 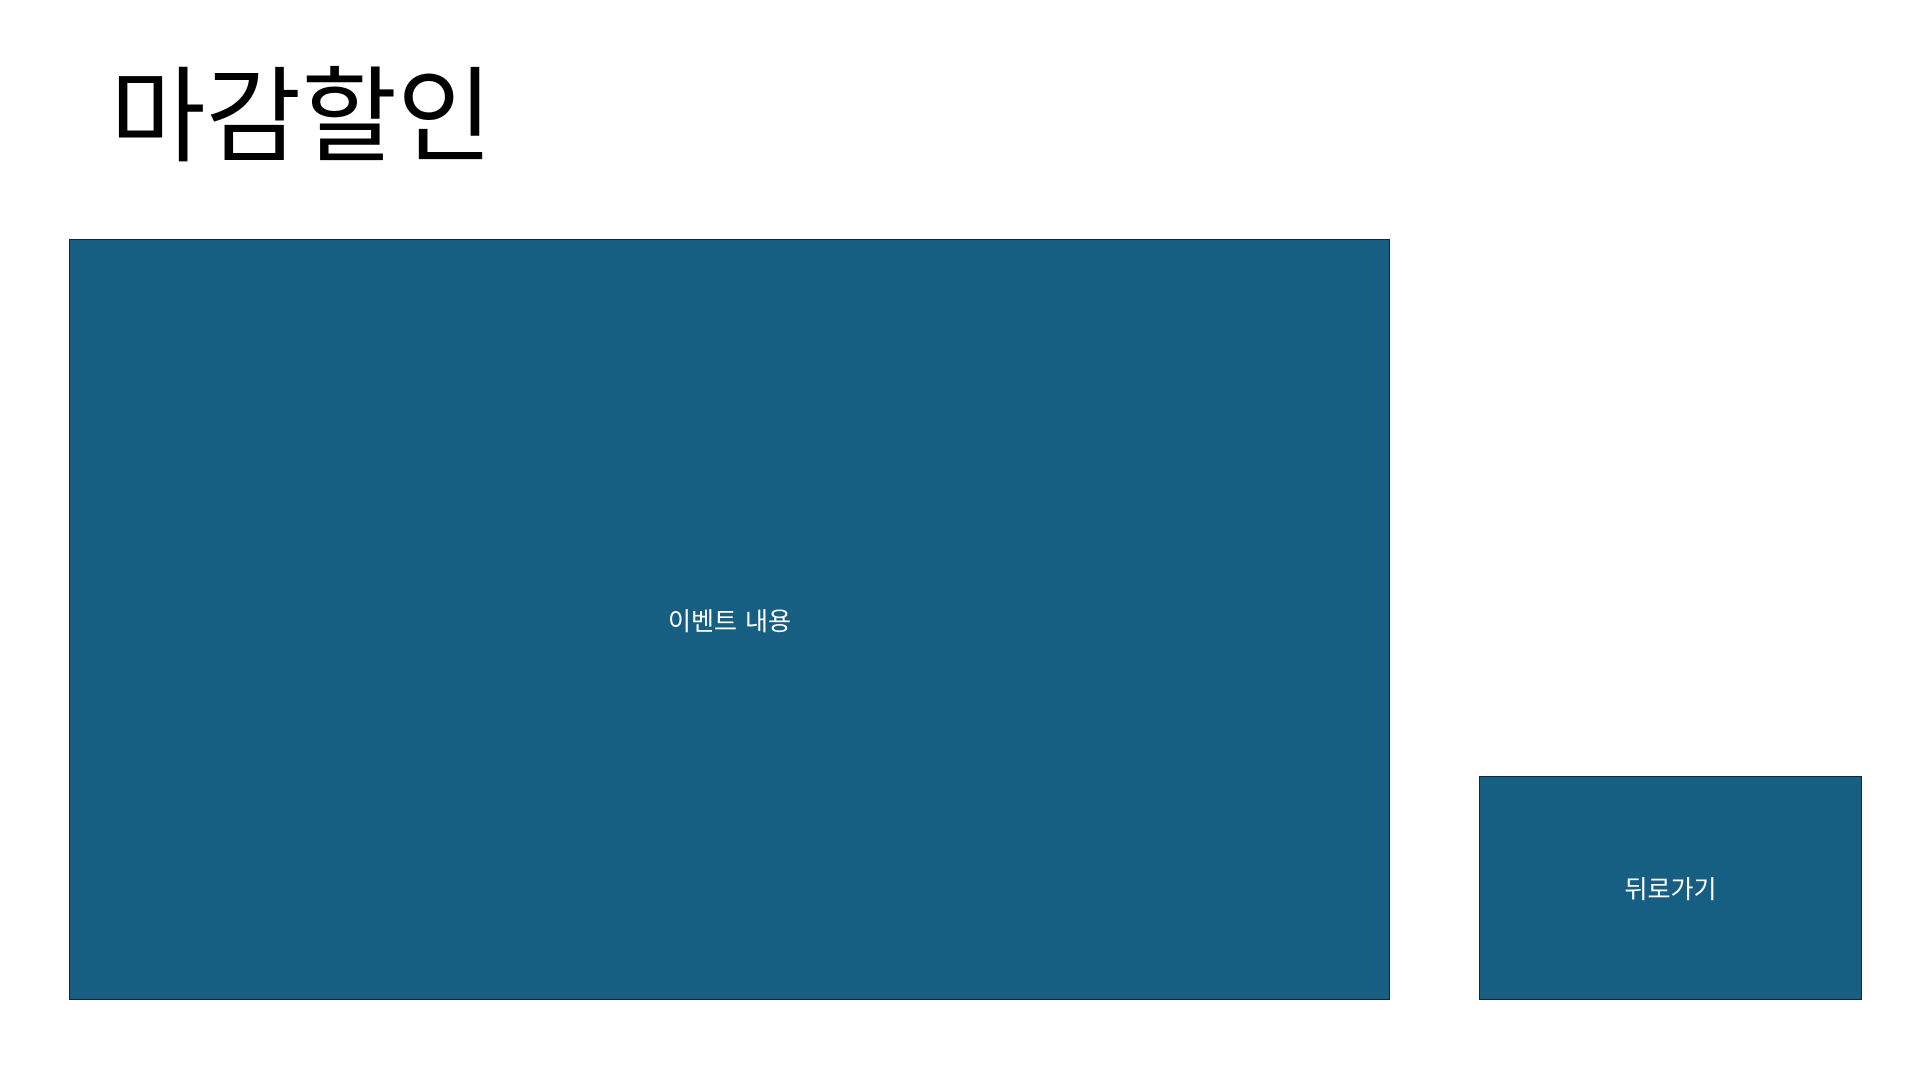 I want to click on back-button: 뒤로가기, so click(x=1670, y=888).